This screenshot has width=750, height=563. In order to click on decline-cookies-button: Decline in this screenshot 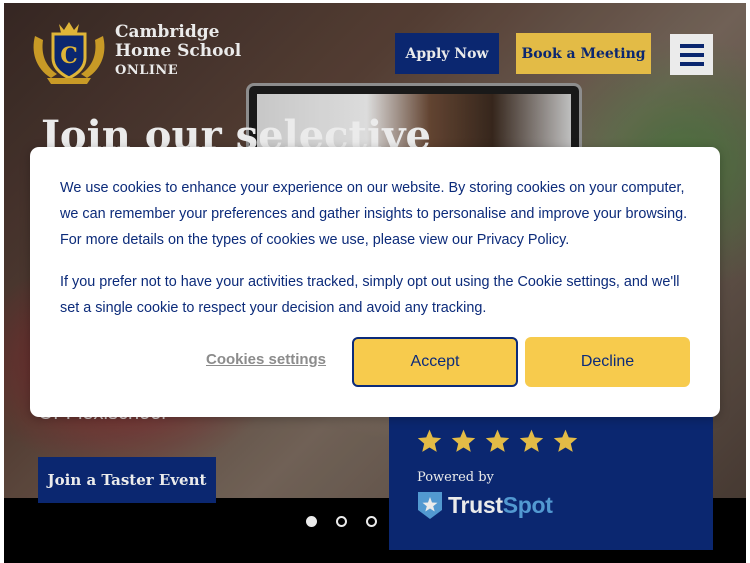, I will do `click(607, 362)`.